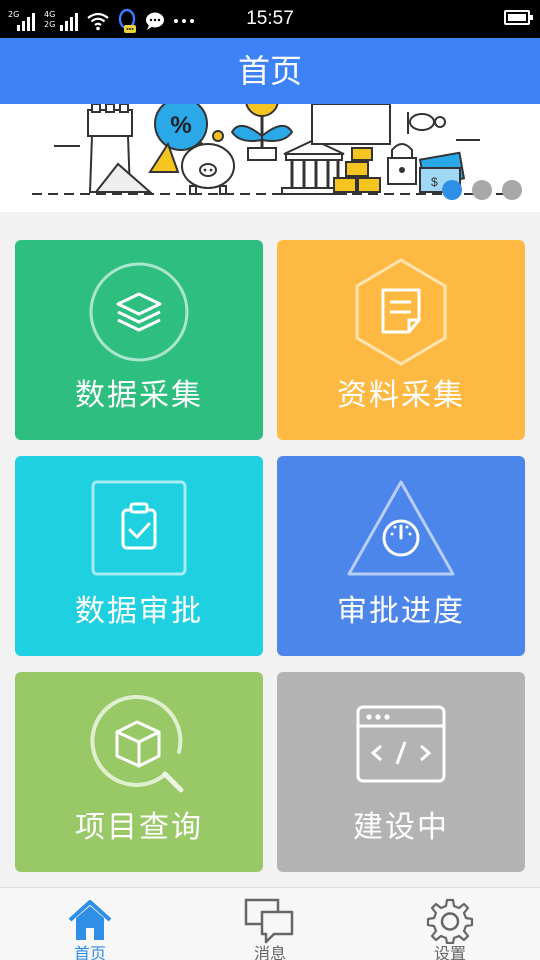 The height and width of the screenshot is (960, 540). Describe the element at coordinates (401, 312) in the screenshot. I see `document-edit-icon` at that location.